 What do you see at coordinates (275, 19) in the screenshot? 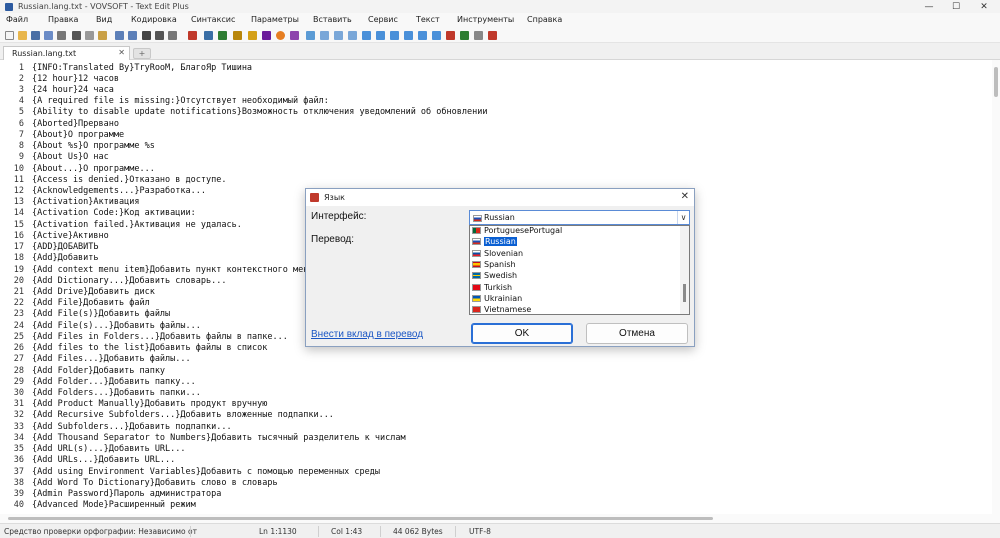
I see `menu-options: Параметры` at bounding box center [275, 19].